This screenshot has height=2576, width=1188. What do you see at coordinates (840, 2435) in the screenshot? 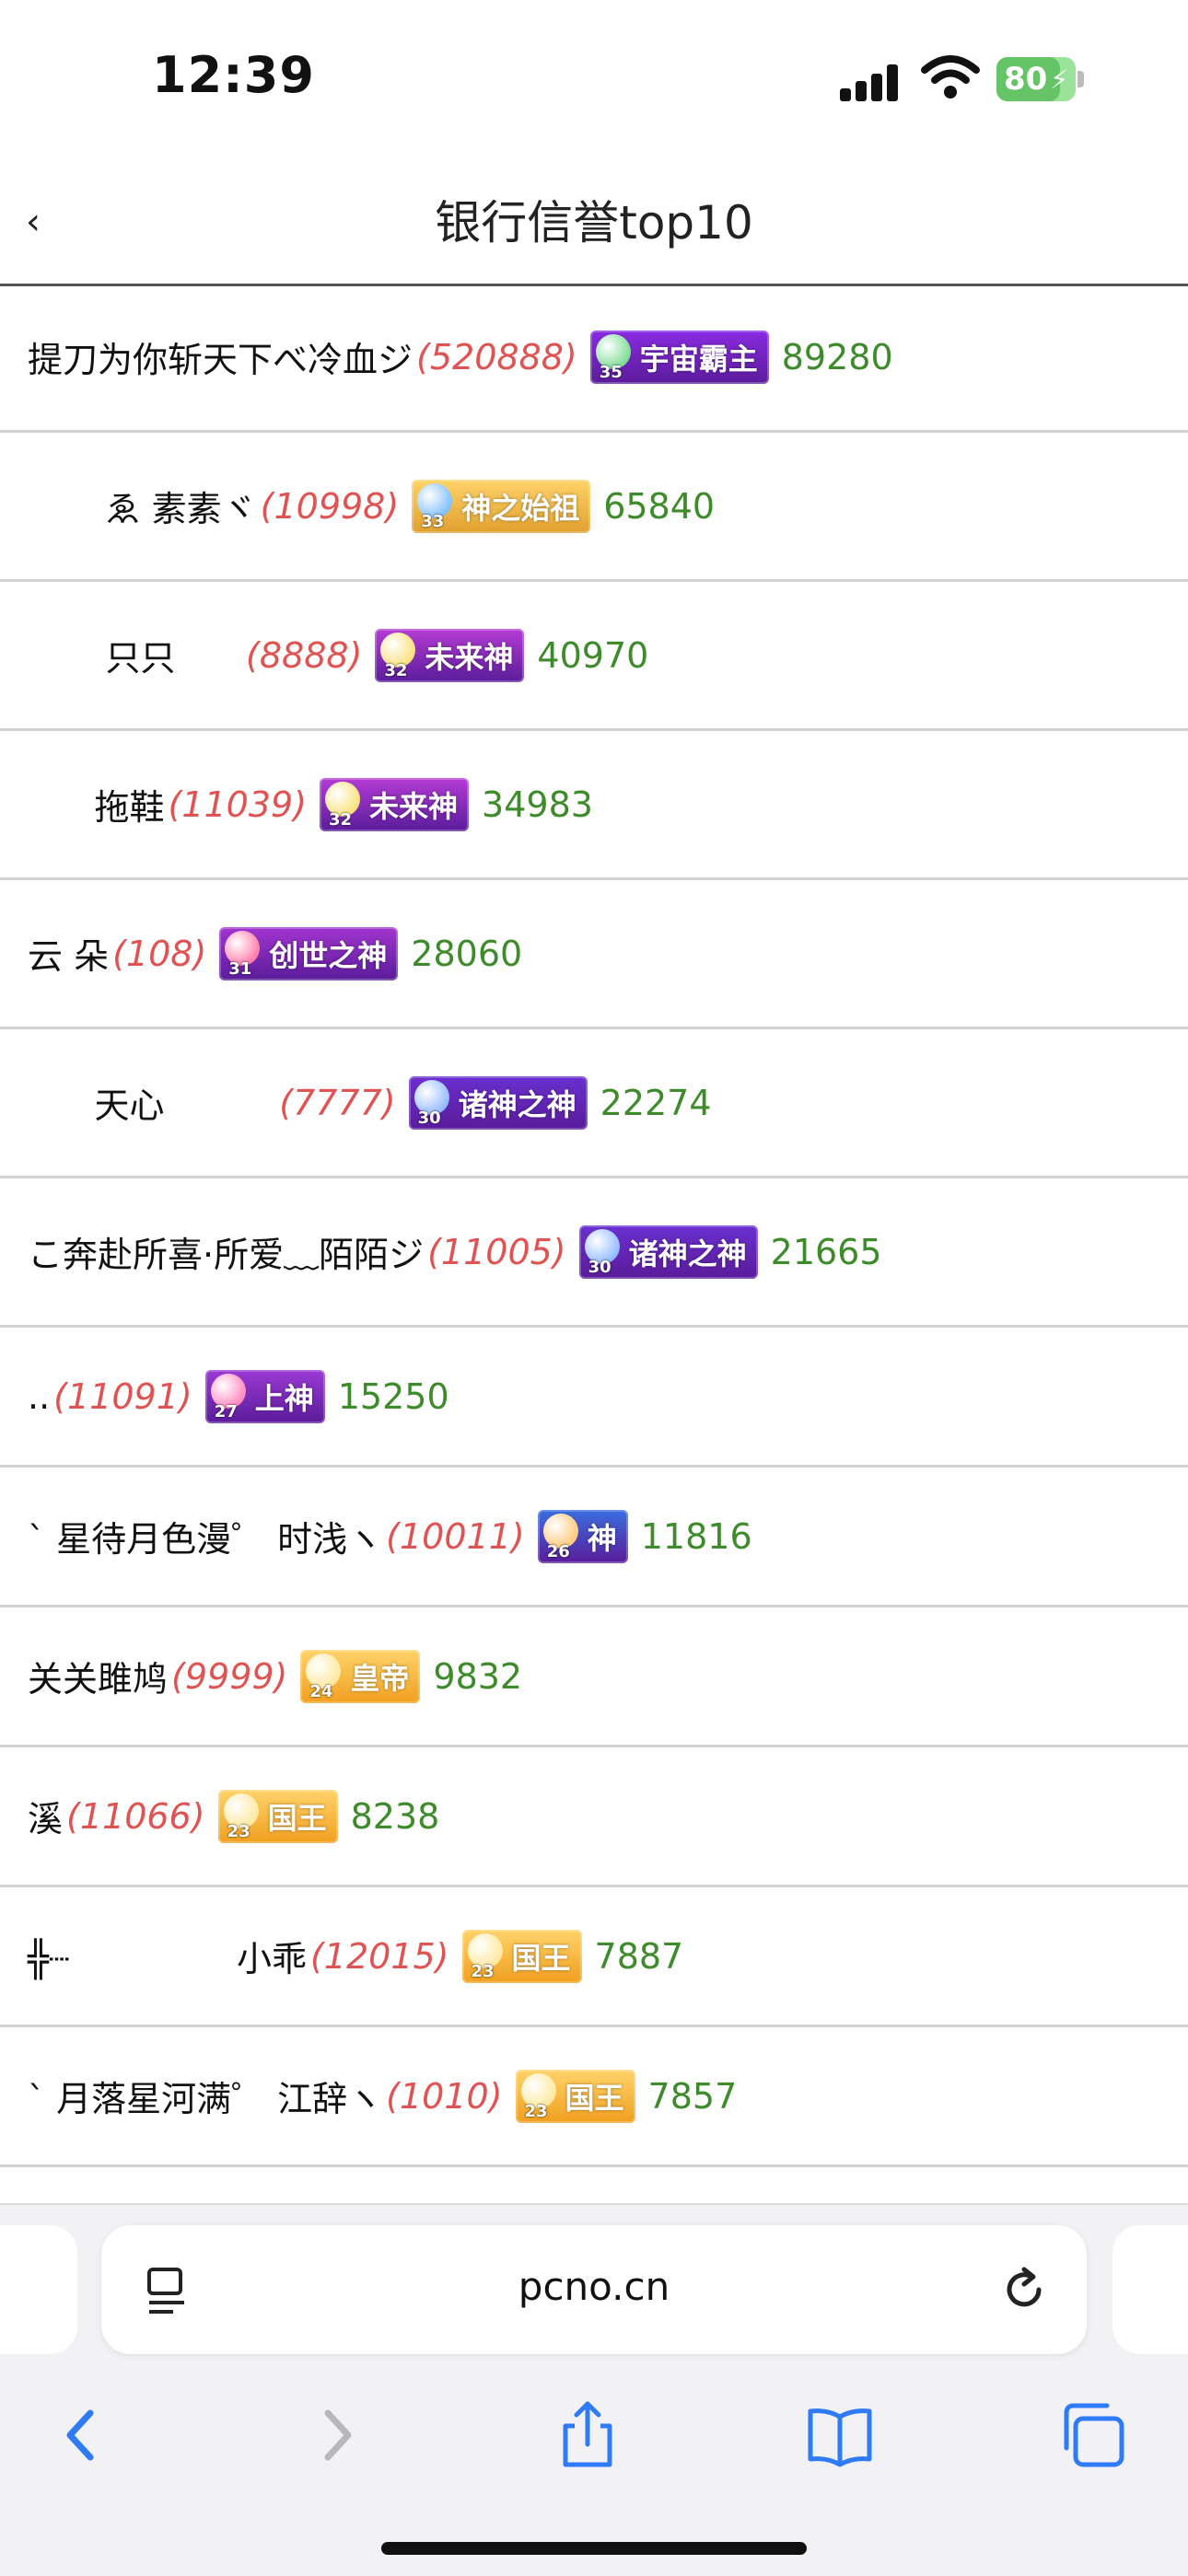
I see `bookmarks-icon` at bounding box center [840, 2435].